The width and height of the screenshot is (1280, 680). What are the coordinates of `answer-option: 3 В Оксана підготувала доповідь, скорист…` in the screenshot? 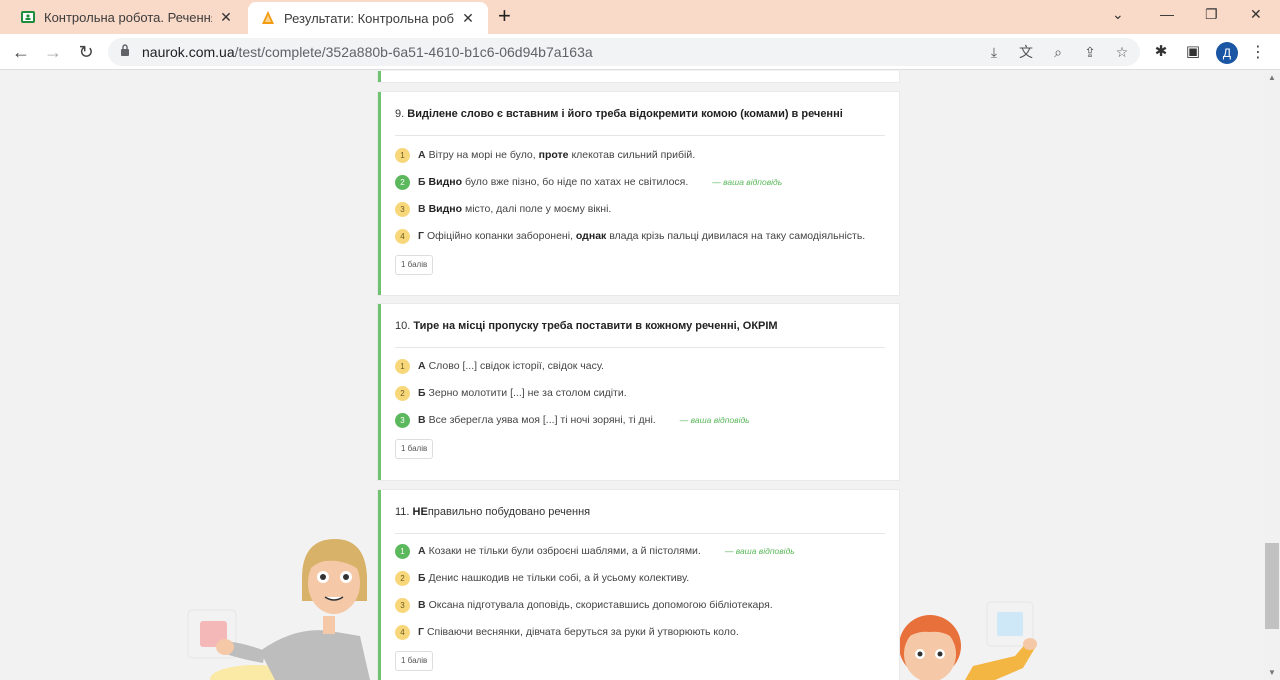 It's located at (584, 605).